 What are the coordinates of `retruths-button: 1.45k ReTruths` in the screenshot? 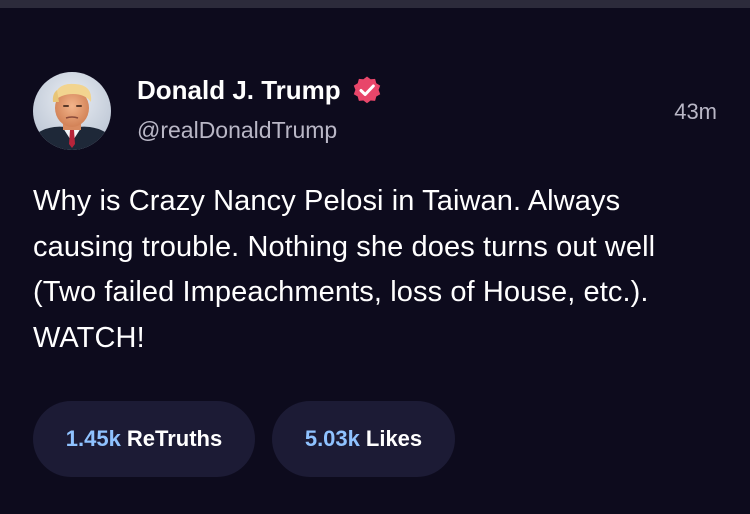 It's located at (144, 439).